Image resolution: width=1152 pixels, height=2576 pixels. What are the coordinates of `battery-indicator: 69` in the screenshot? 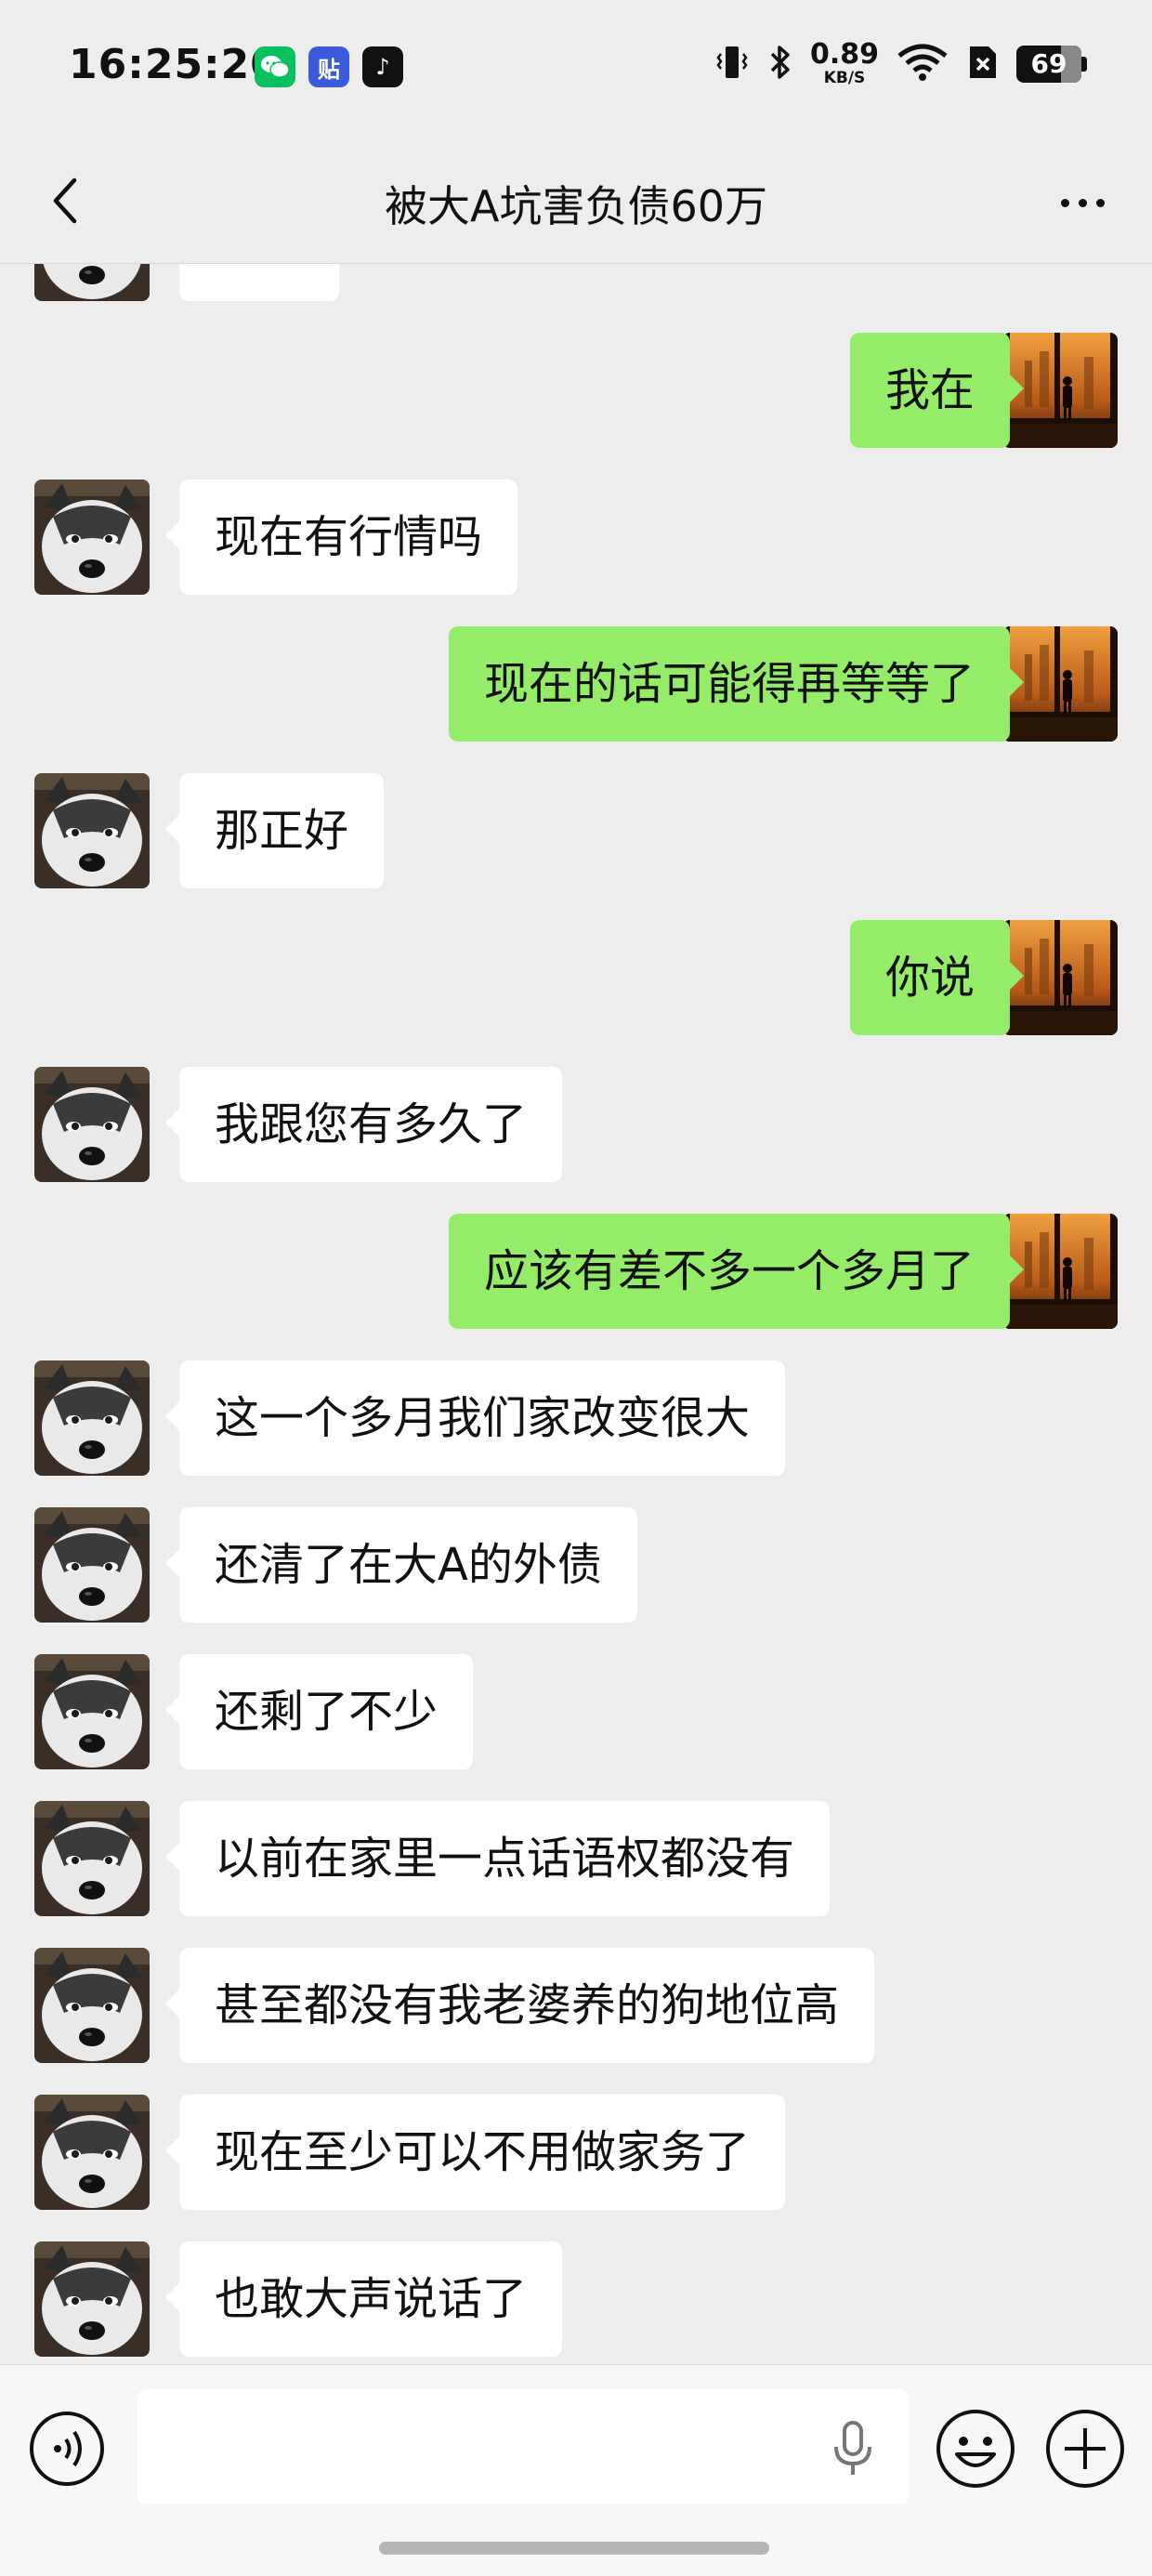 It's located at (1051, 64).